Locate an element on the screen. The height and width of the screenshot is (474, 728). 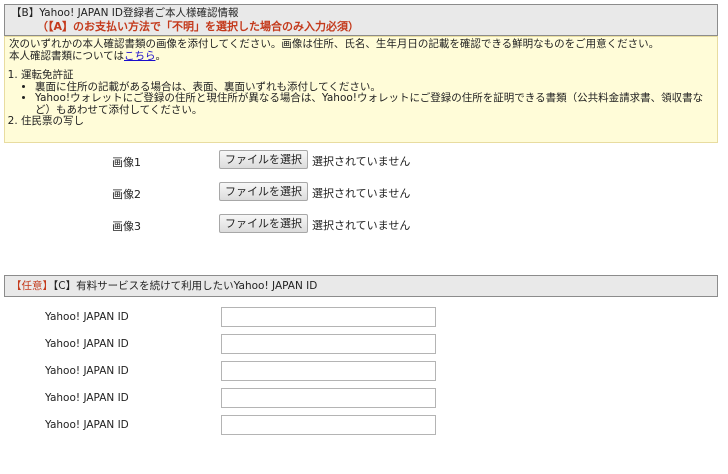
yahoo-id-row-3: Yahoo! JAPAN ID is located at coordinates (364, 372).